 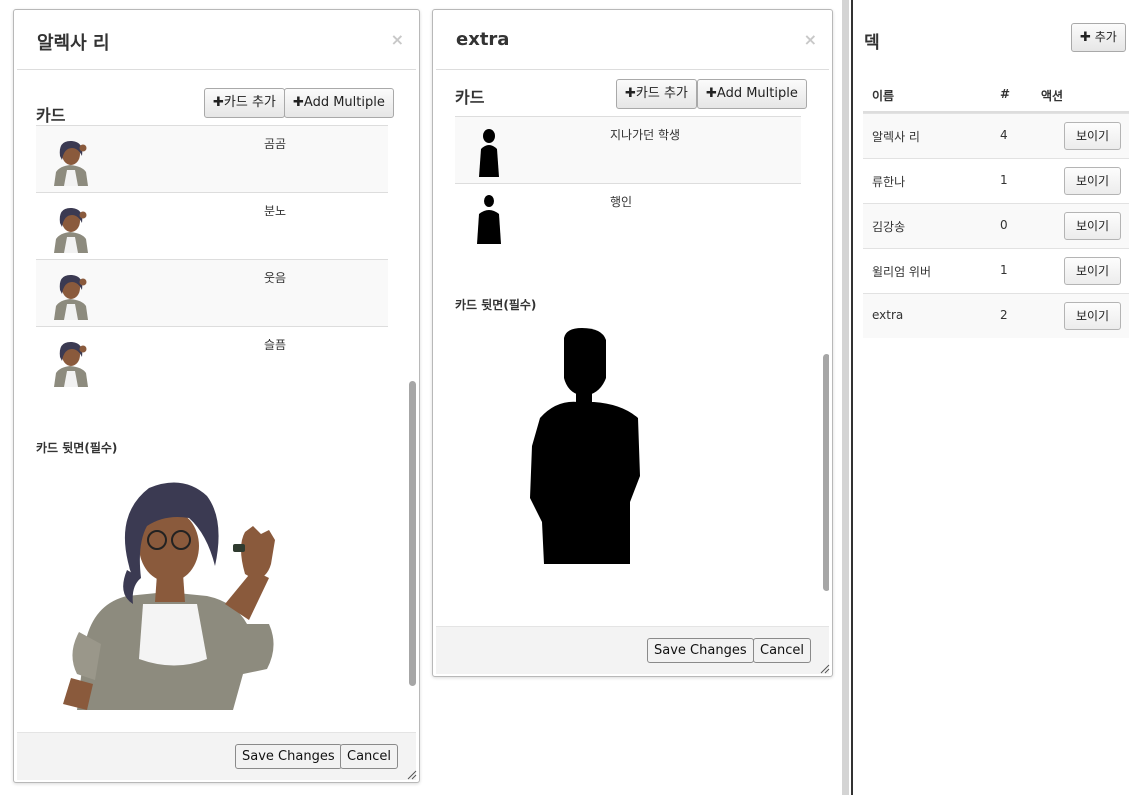 I want to click on card-row: 슬픔, so click(x=212, y=359).